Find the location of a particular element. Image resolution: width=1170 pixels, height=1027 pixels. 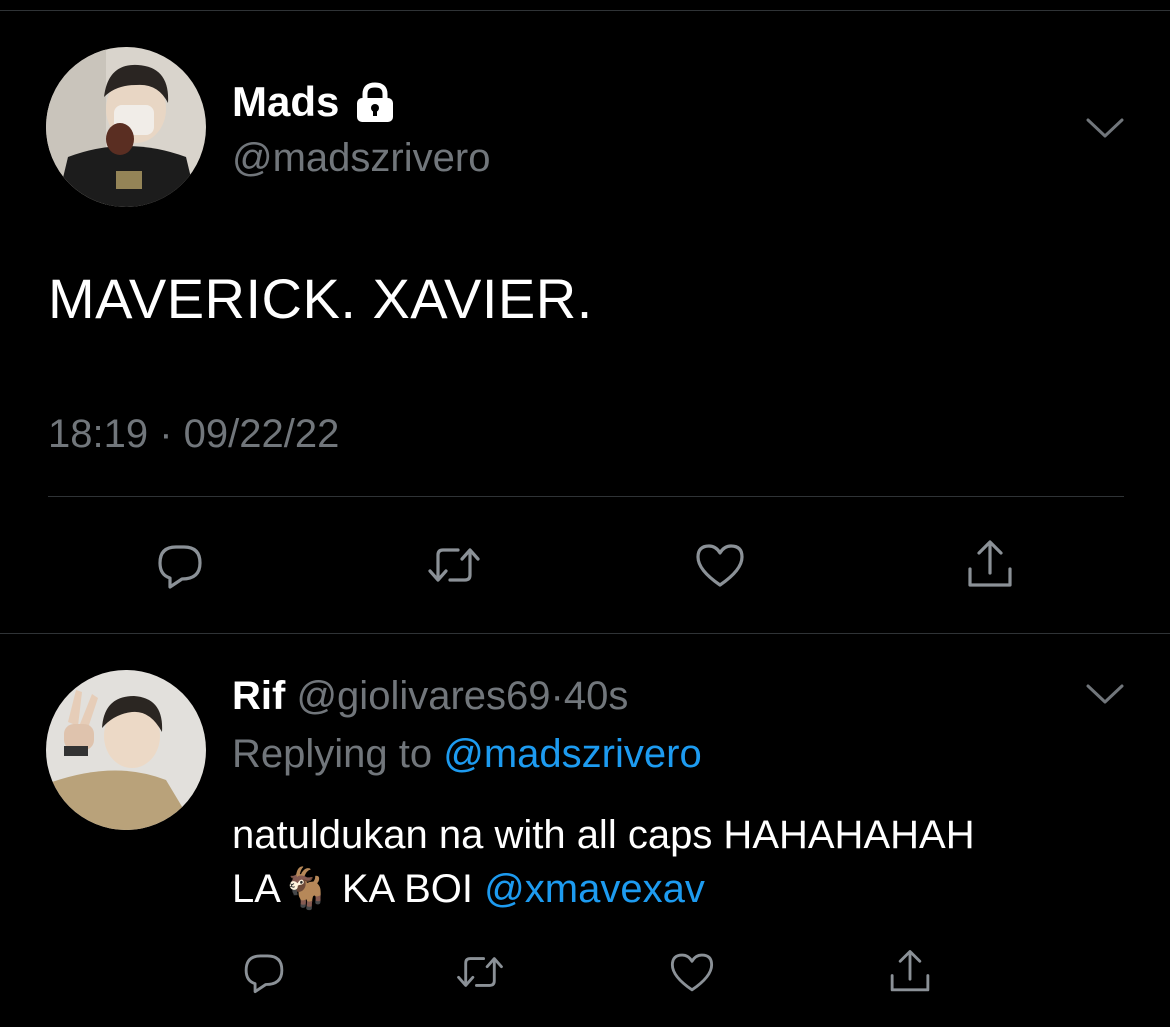

reply-author-name: Rif is located at coordinates (258, 696).